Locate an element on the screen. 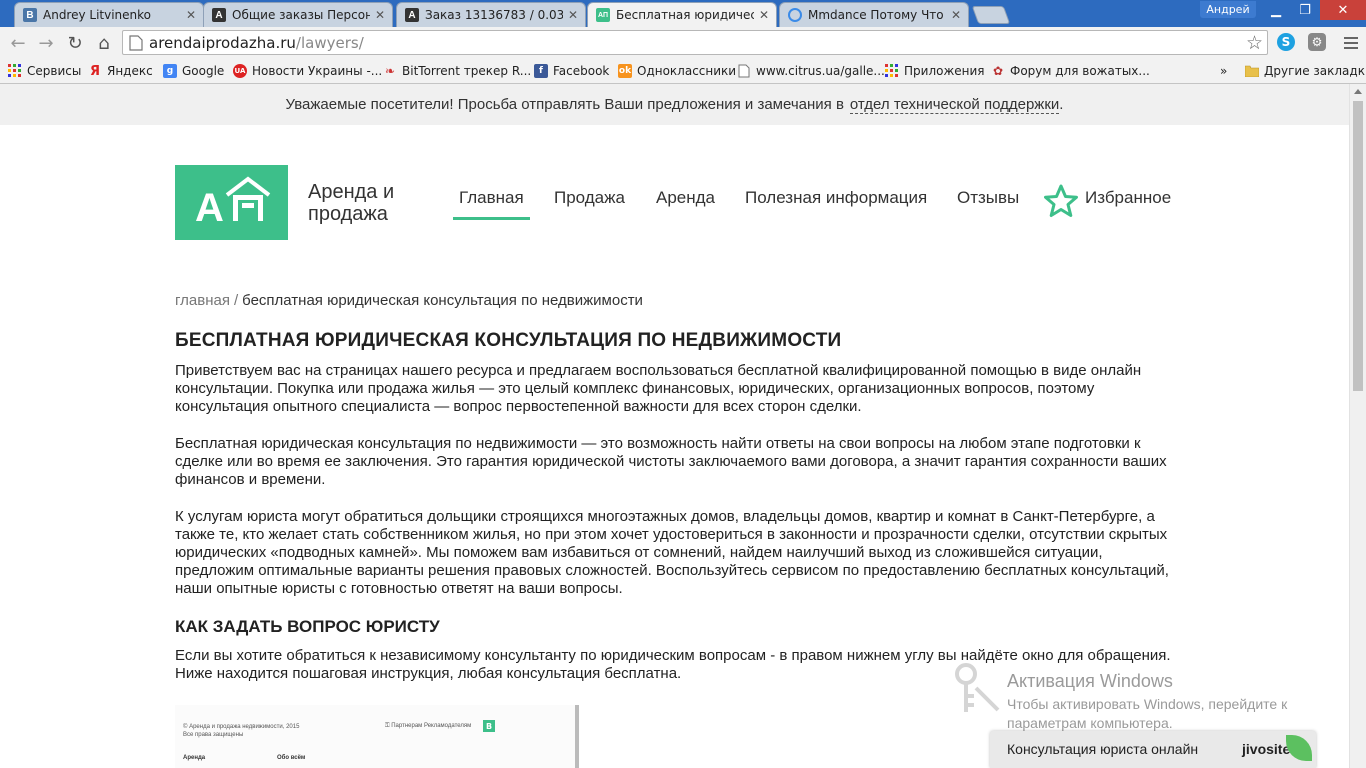  nav-useful-info: Полезная информация is located at coordinates (836, 198).